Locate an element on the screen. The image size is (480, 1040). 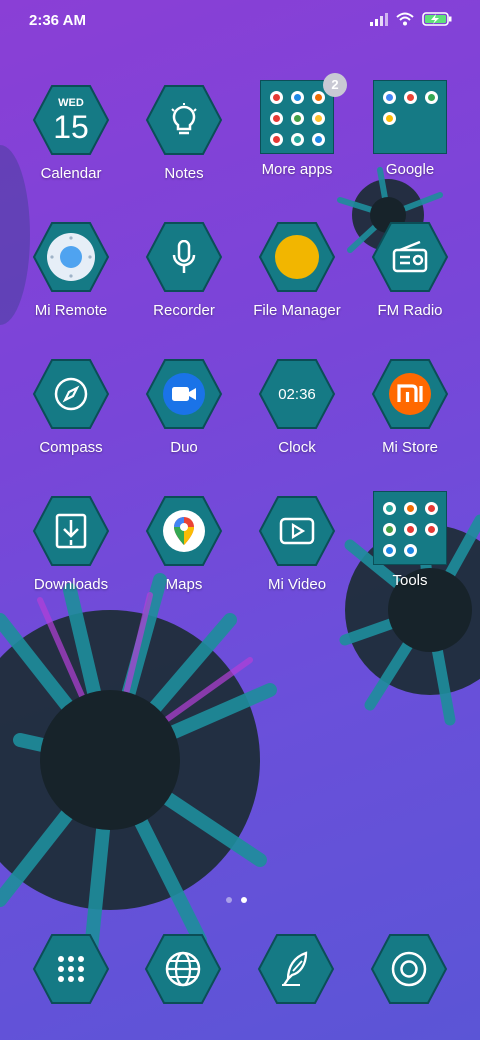
notification-badge: 2 is located at coordinates (335, 85).